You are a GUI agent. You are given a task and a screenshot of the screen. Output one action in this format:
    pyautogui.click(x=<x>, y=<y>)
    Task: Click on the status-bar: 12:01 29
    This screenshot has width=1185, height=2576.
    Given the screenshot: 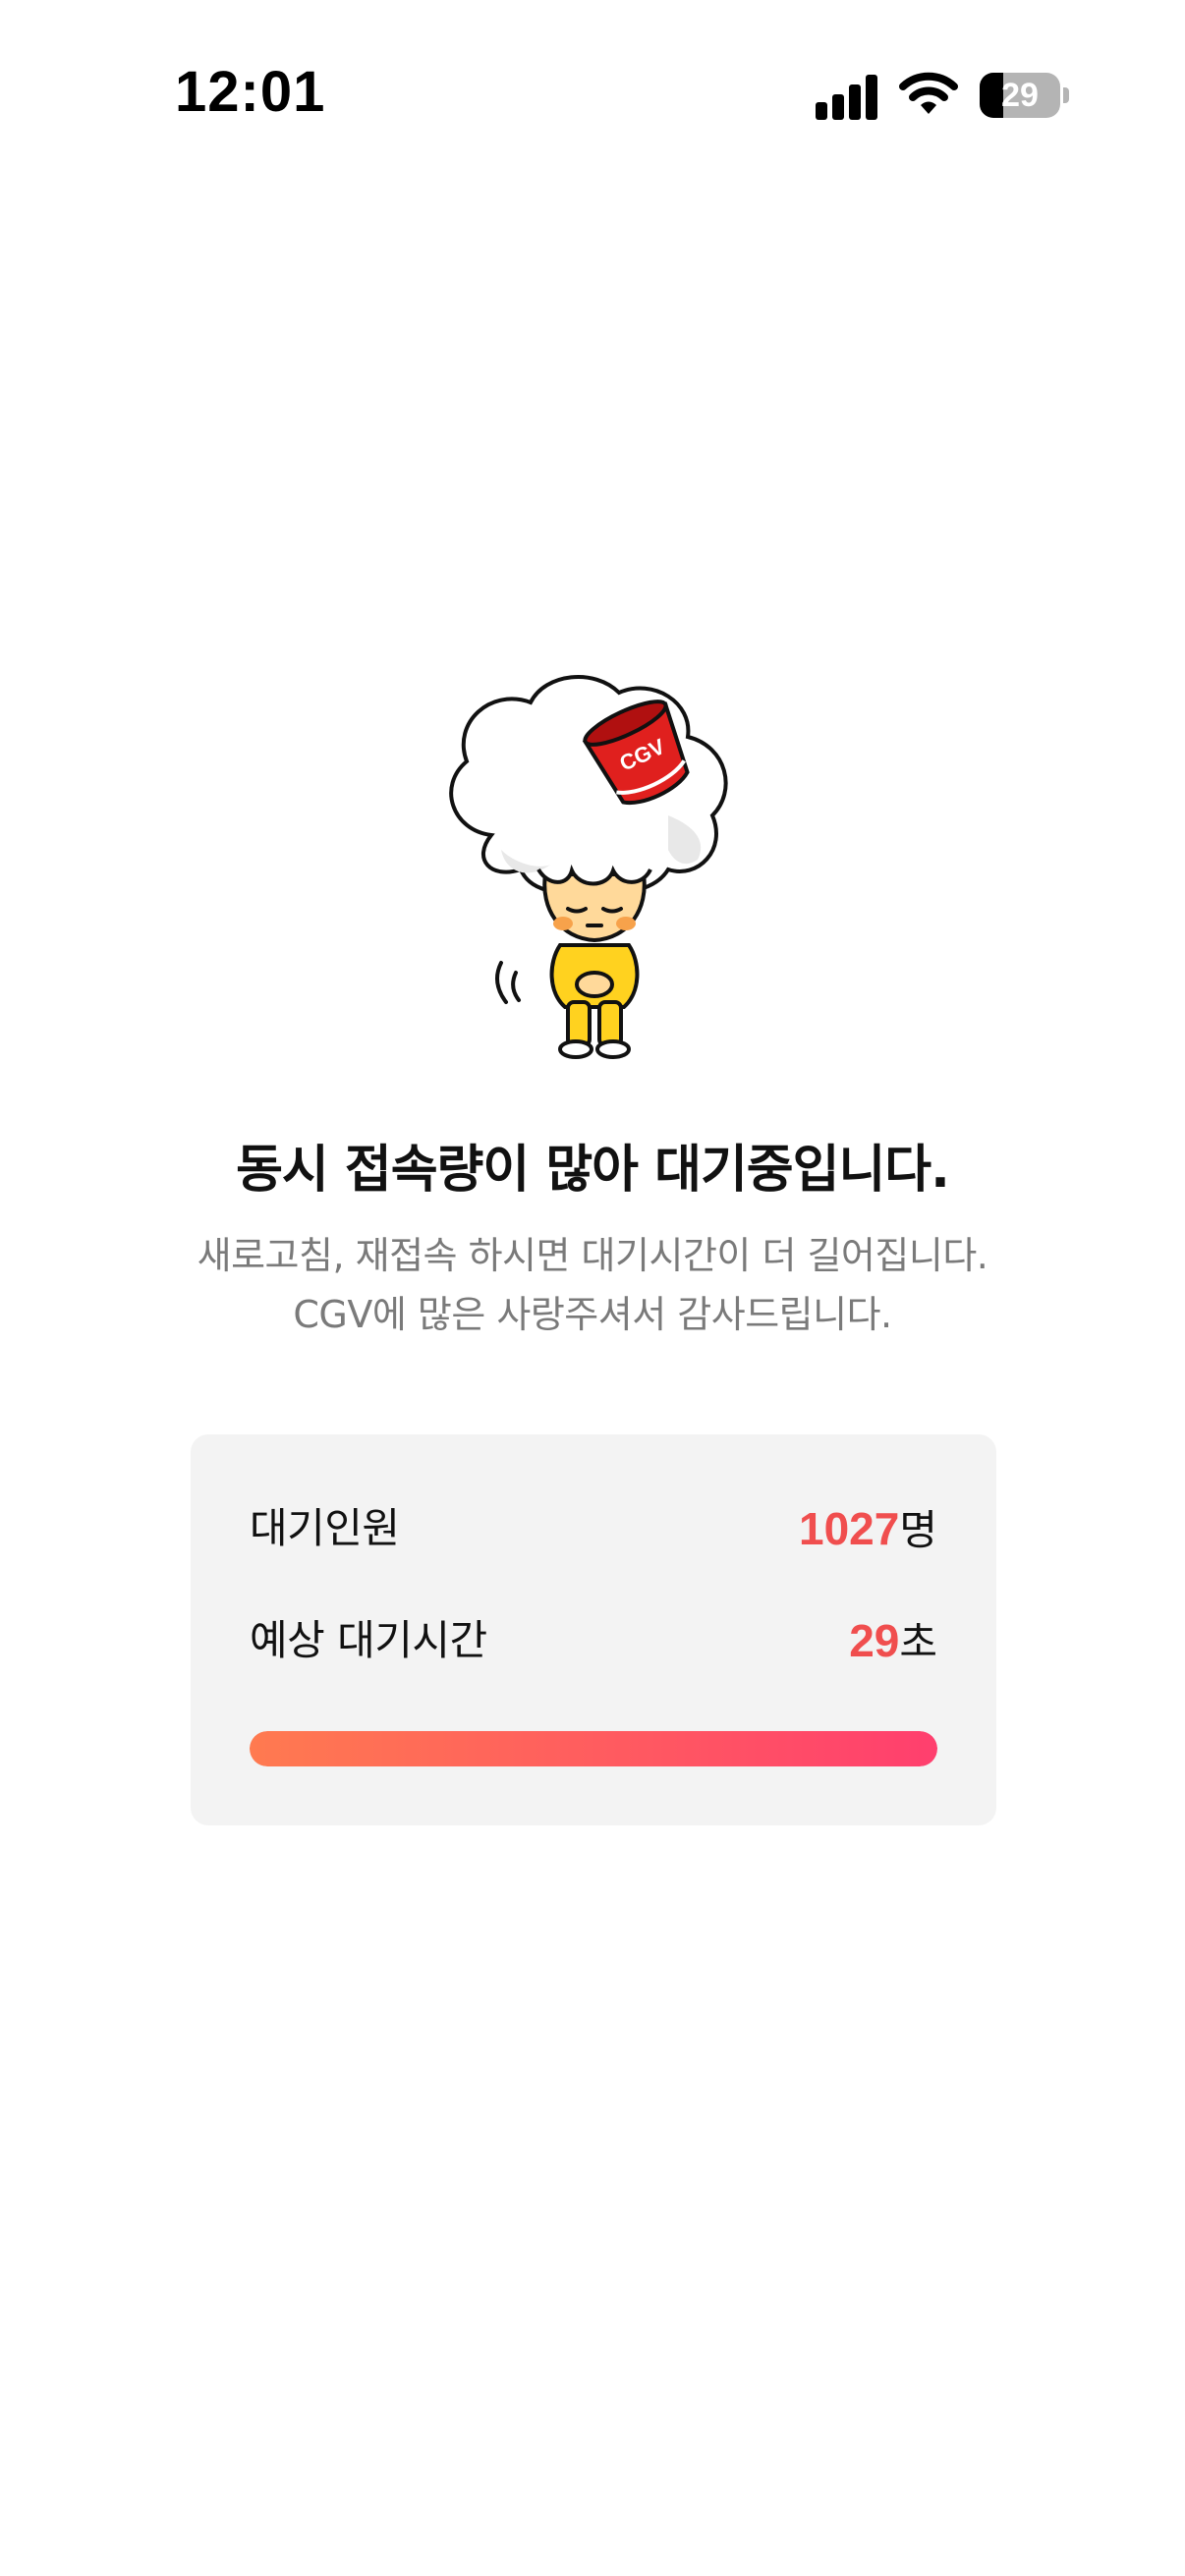 What is the action you would take?
    pyautogui.click(x=592, y=93)
    